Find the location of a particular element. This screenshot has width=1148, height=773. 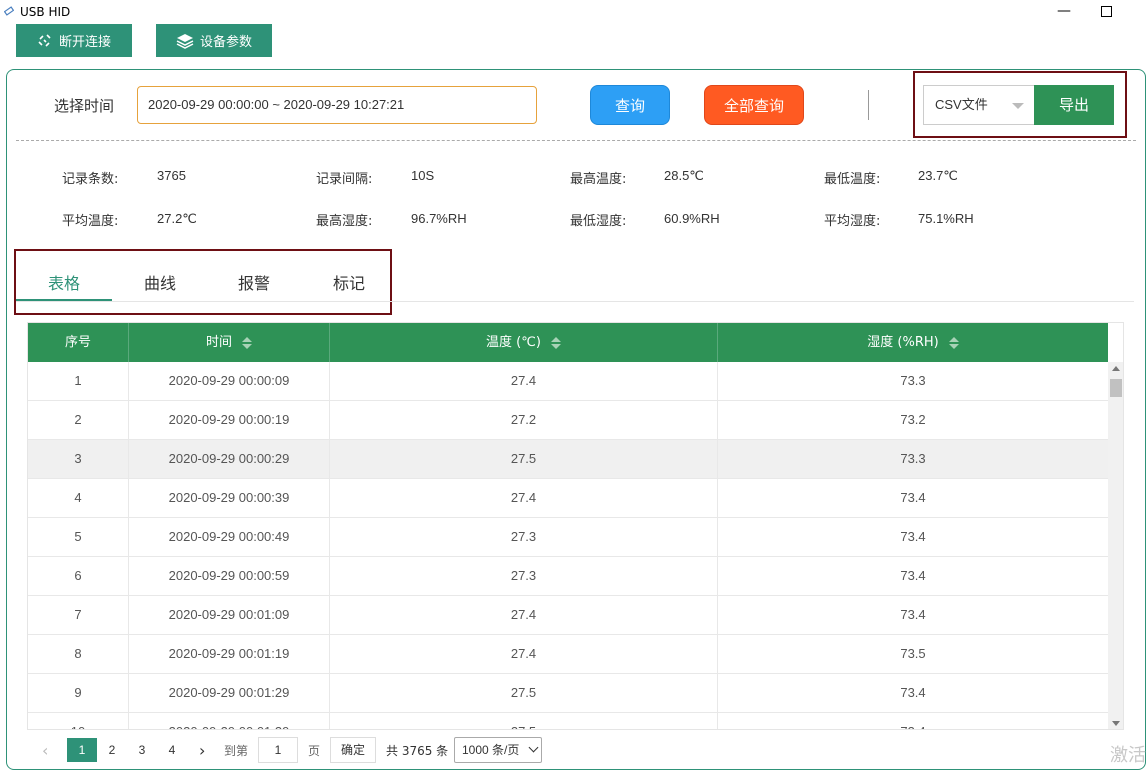

cell-time: 2020-09-29 00:00:09 is located at coordinates (229, 381).